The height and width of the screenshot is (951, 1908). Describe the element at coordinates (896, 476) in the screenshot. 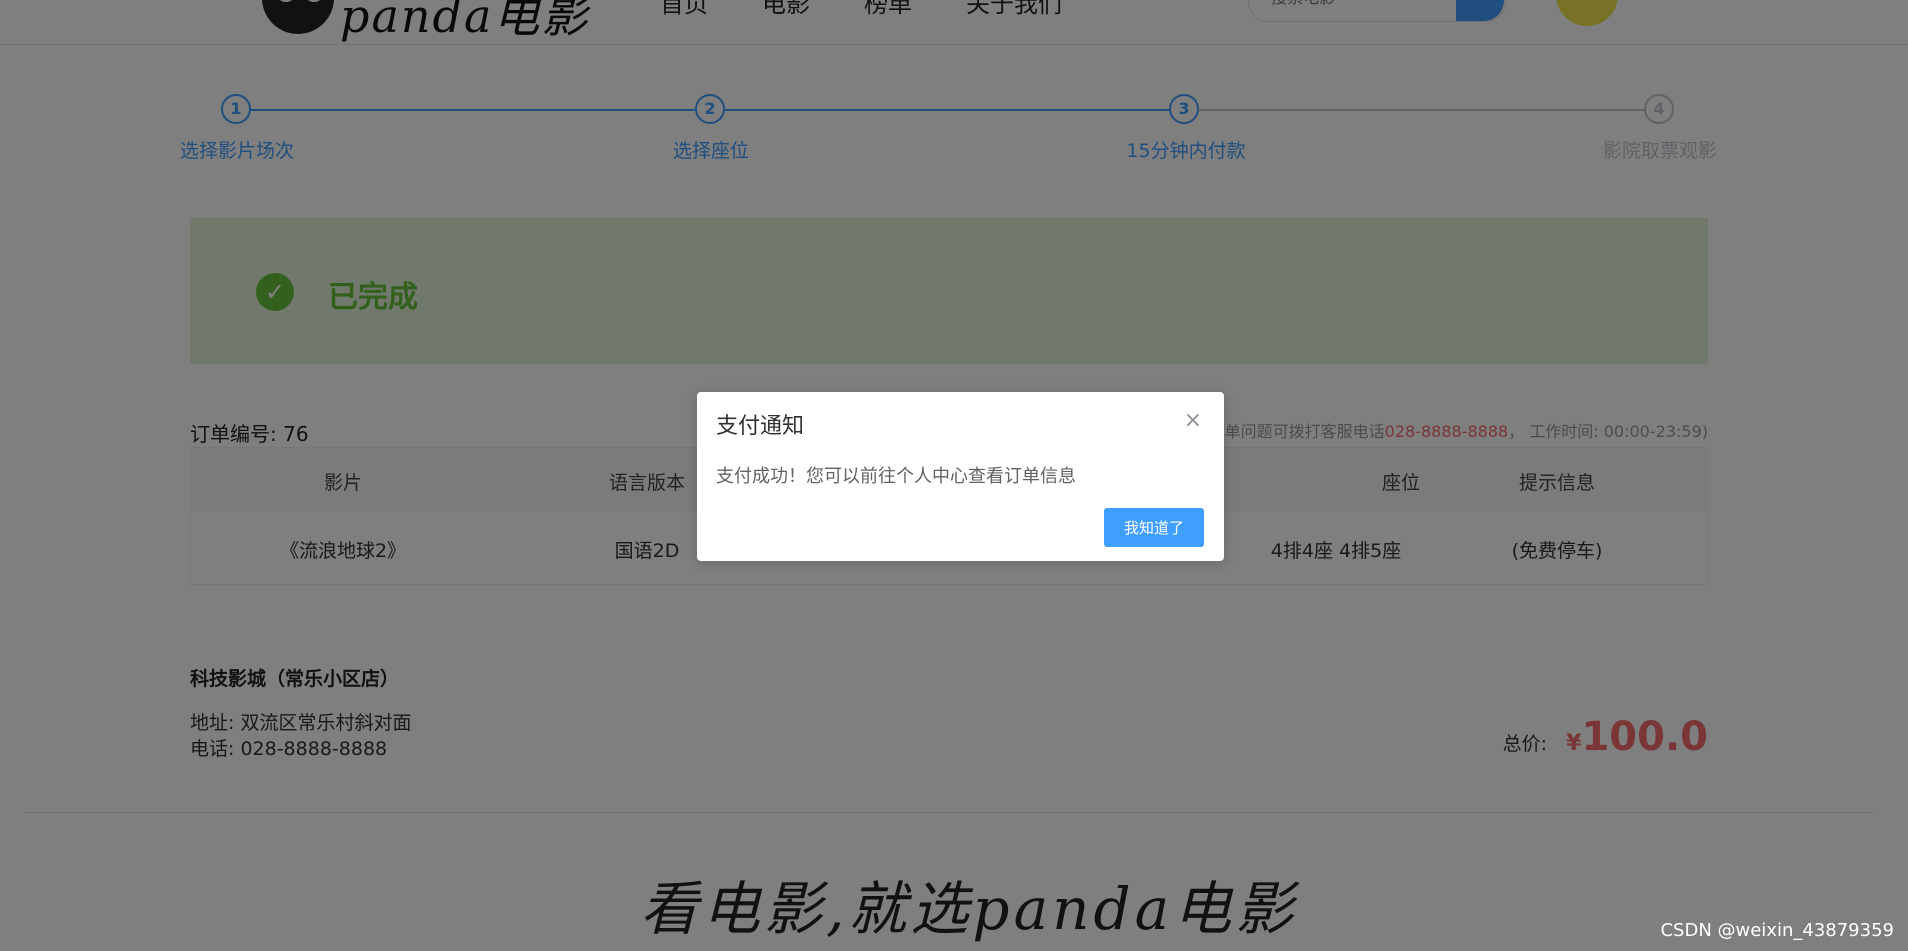

I see `dialog-message: 支付成功！您可以前往个人中心查看订单信息` at that location.